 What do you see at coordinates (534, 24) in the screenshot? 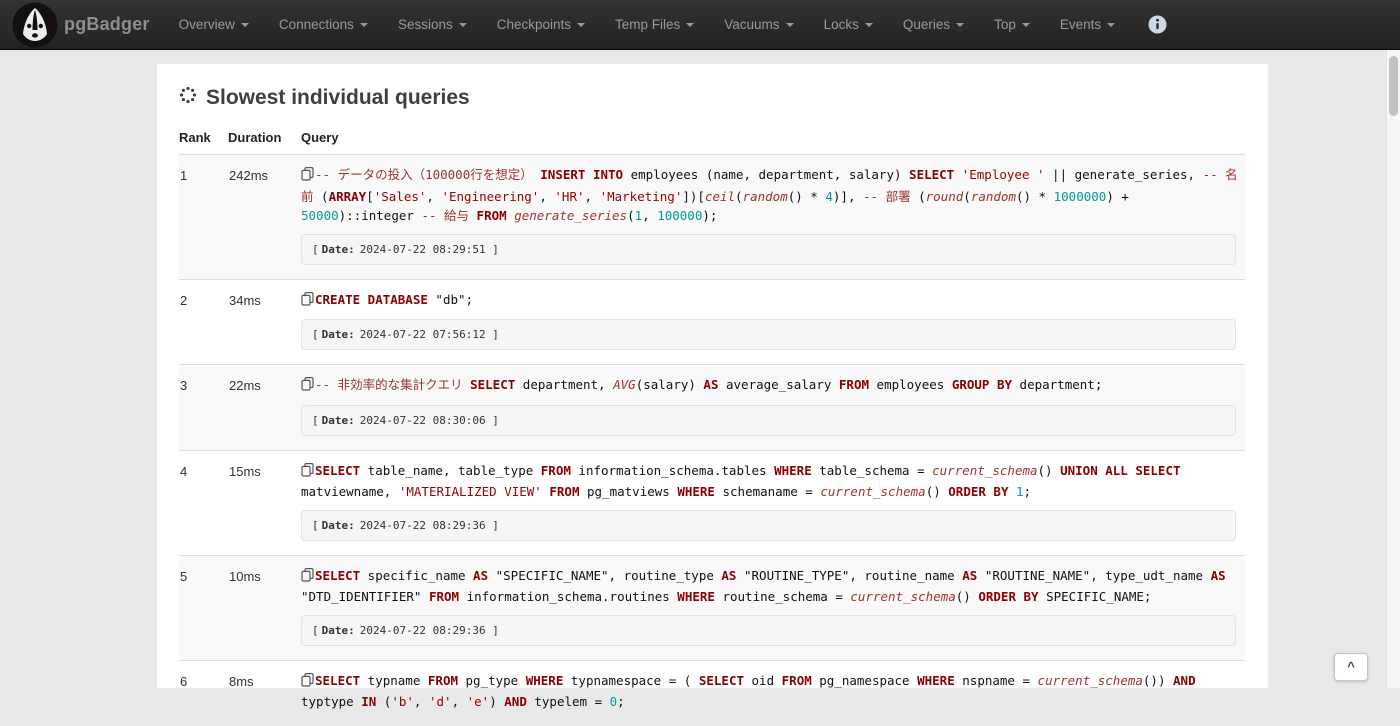
I see `nav-item-label: Checkpoints` at bounding box center [534, 24].